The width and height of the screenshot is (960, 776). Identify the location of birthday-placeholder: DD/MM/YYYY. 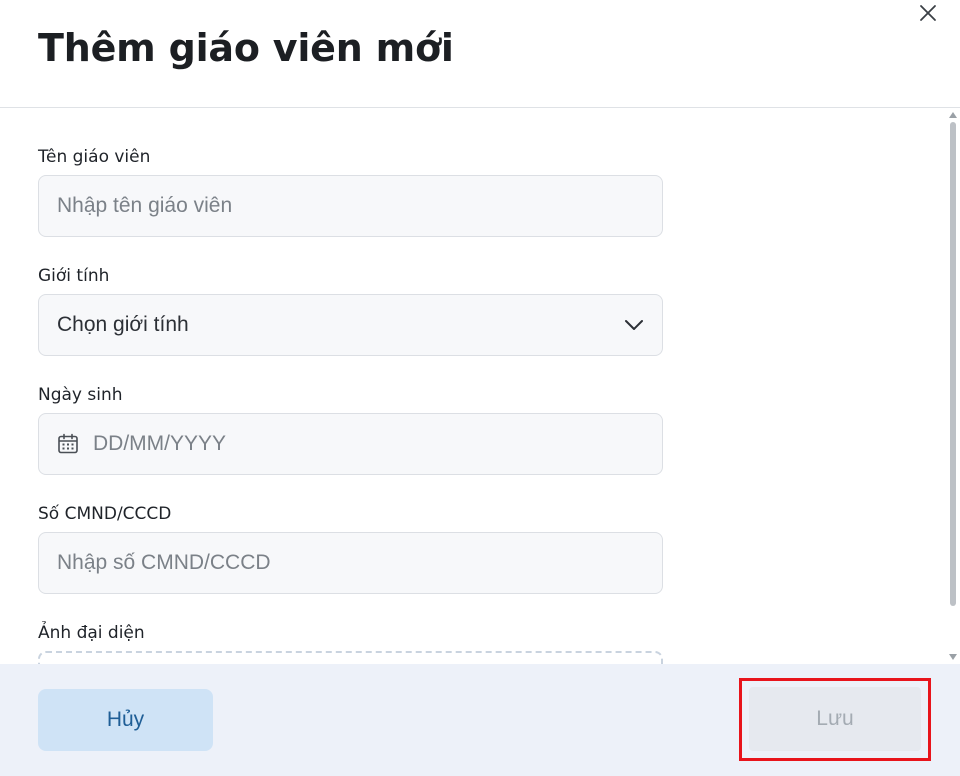
(160, 443).